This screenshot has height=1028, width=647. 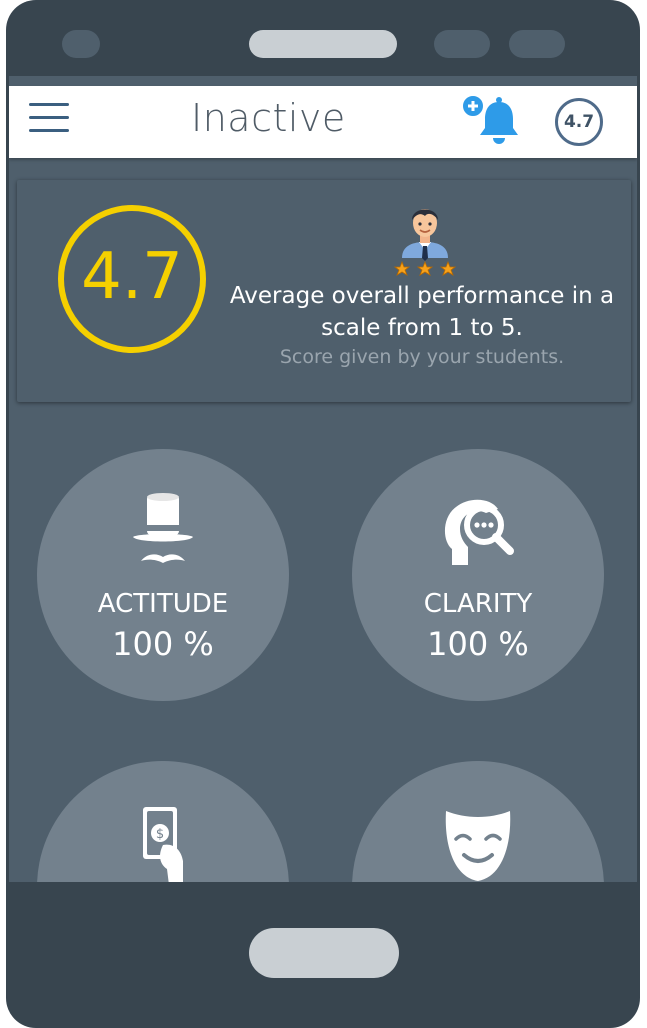 I want to click on metric-label: CLARITY, so click(x=478, y=604).